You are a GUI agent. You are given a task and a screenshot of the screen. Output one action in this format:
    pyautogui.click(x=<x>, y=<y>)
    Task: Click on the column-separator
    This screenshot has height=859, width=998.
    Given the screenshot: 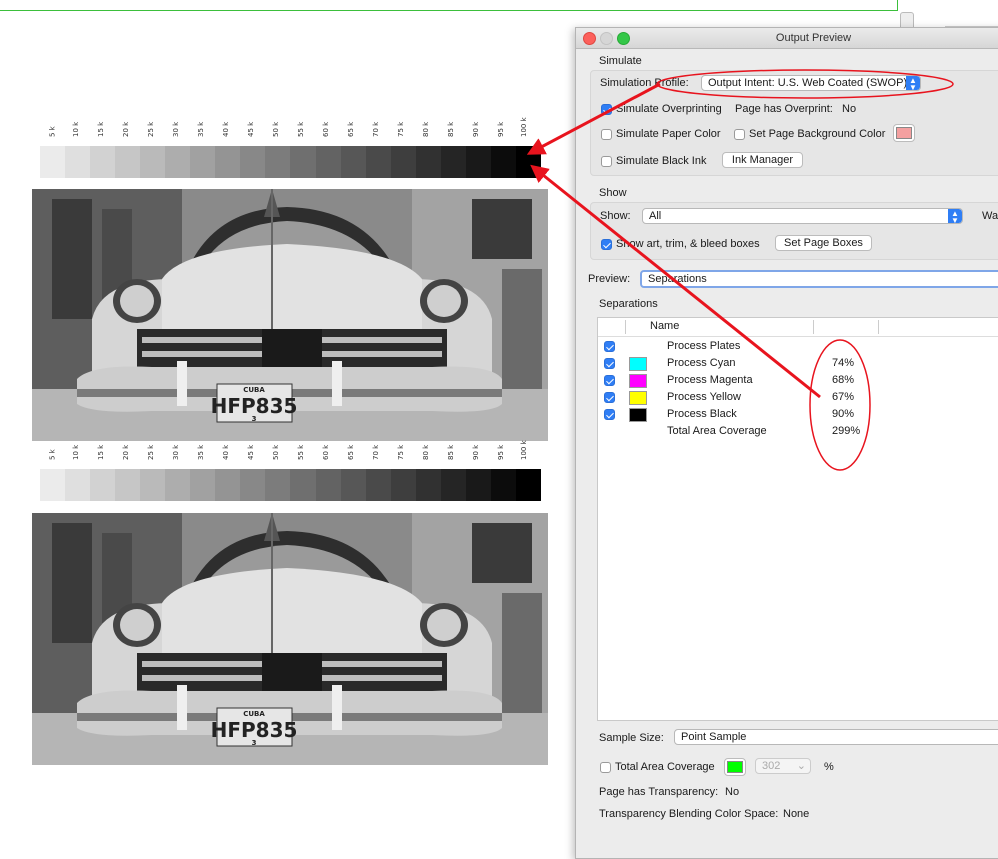 What is the action you would take?
    pyautogui.click(x=878, y=327)
    